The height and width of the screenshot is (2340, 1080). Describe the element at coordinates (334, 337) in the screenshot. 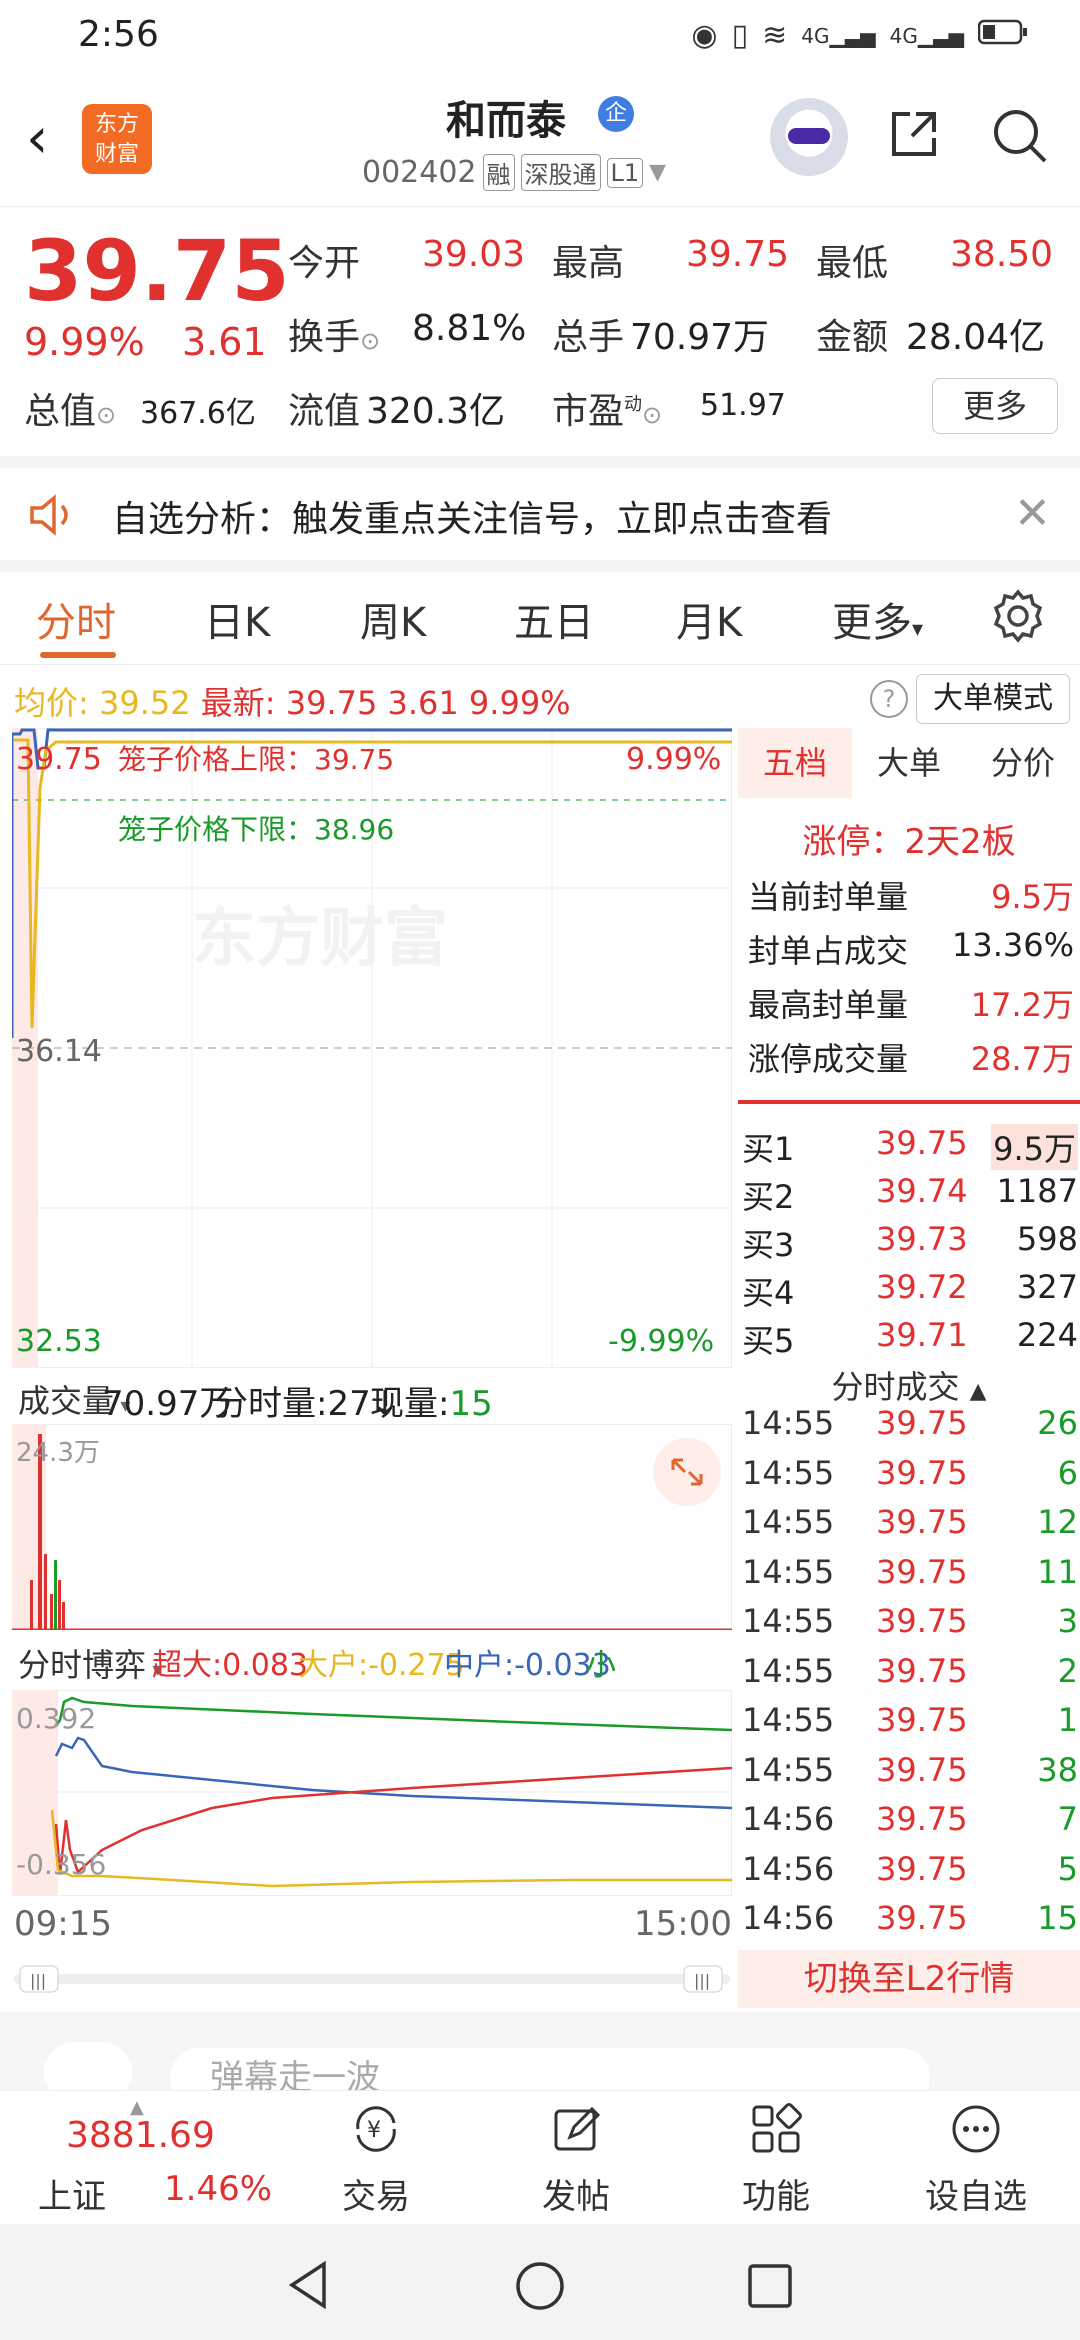

I see `turnover-label: 换手⊙` at that location.